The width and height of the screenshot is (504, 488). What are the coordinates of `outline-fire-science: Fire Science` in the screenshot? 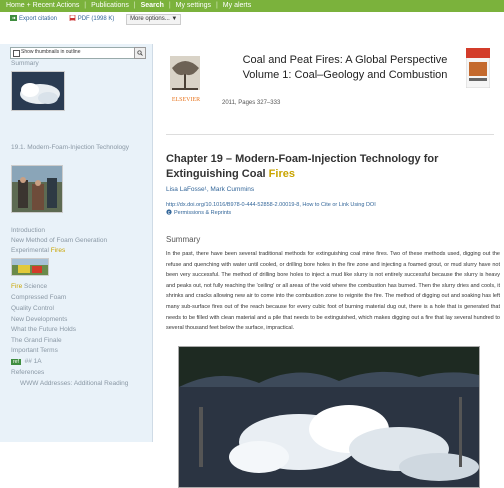 It's located at (29, 286).